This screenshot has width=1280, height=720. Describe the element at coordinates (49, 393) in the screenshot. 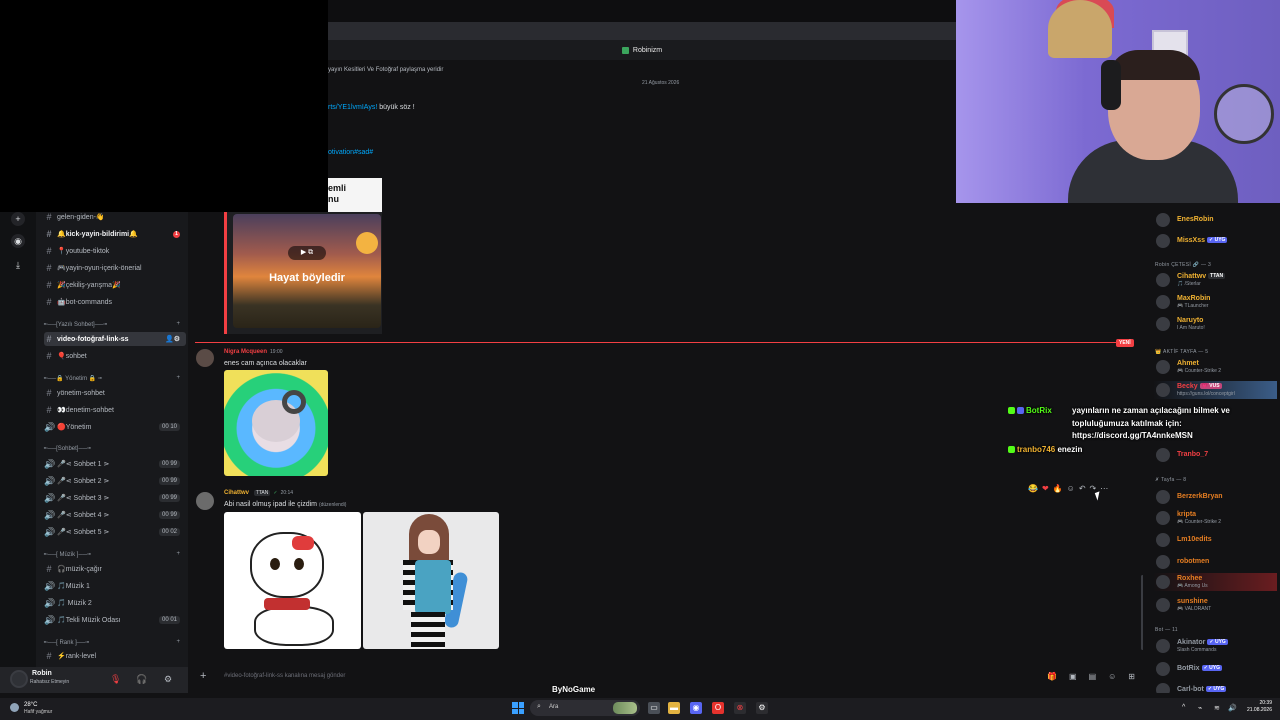

I see `hash-icon: #` at that location.